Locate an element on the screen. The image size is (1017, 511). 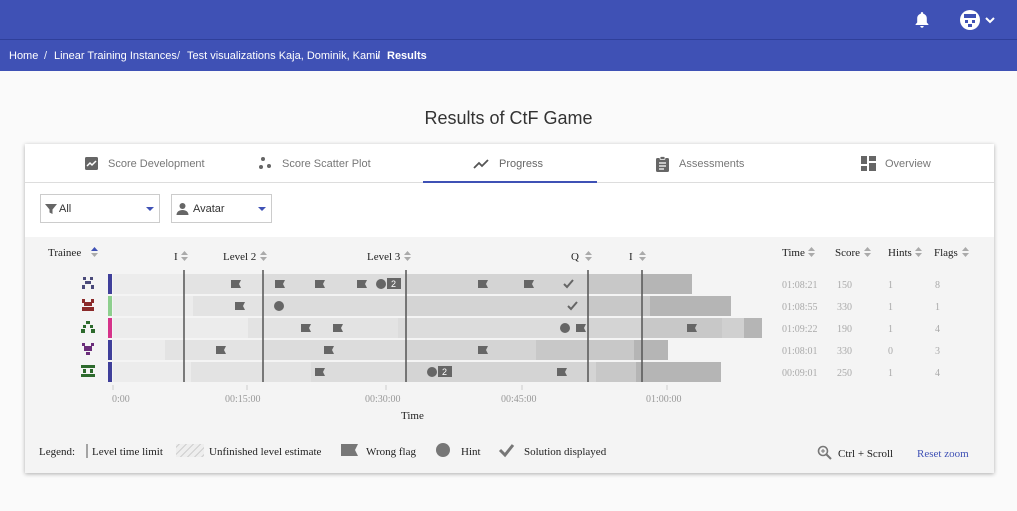
breadcrumb-home: Home is located at coordinates (23, 56).